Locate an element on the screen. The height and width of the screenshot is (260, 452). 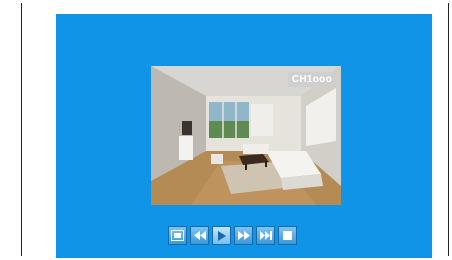
playback-controls is located at coordinates (232, 235).